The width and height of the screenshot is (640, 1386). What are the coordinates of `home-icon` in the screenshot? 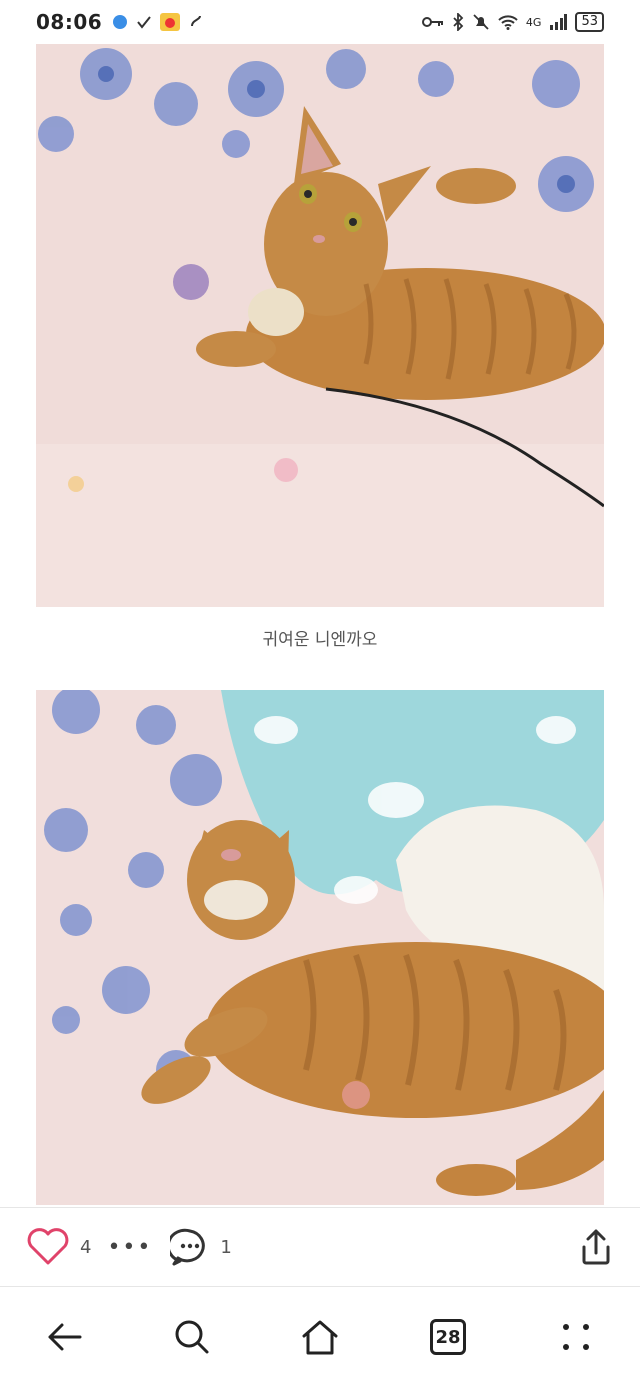 It's located at (320, 1337).